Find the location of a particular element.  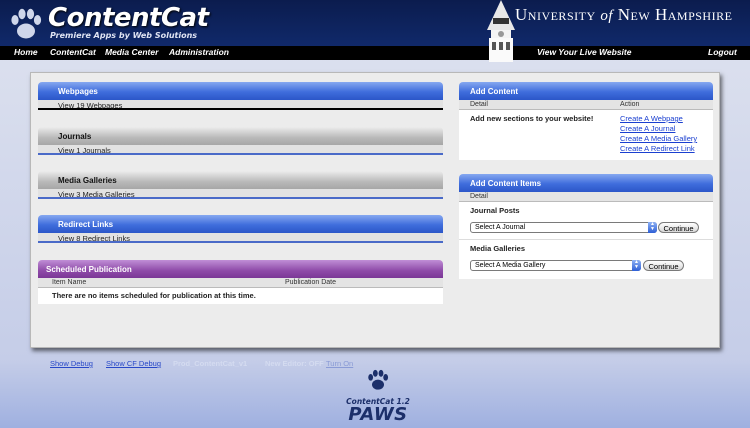

media-continue-button: Continue is located at coordinates (663, 265).